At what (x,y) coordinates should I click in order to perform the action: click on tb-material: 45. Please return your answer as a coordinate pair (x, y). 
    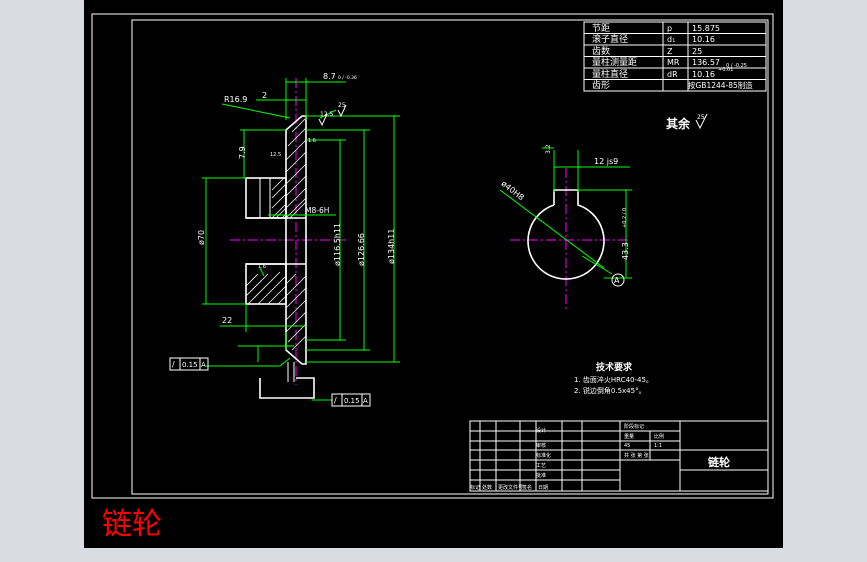
    Looking at the image, I should click on (627, 446).